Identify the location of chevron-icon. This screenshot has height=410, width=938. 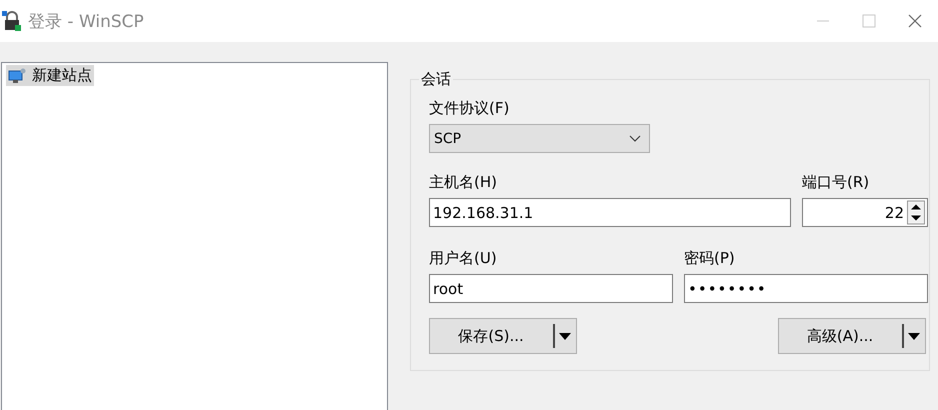
(635, 138).